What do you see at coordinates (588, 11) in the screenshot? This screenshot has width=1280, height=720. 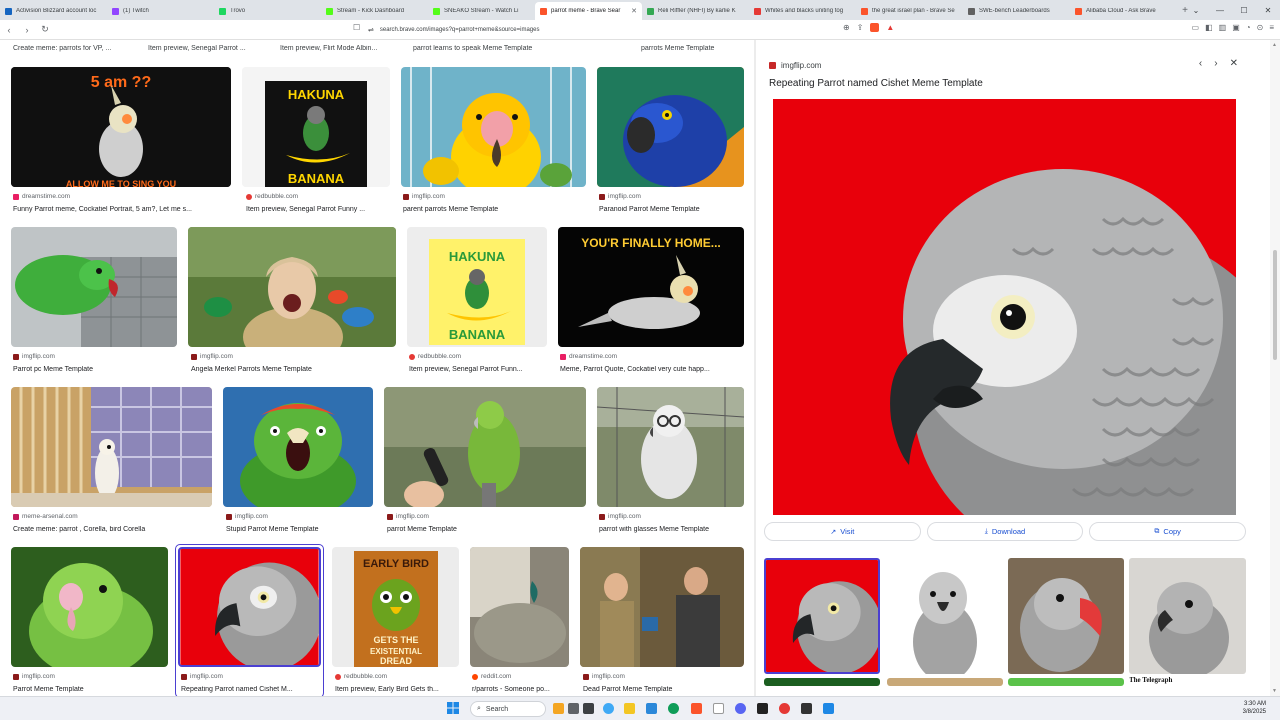 I see `tab-active: parrot meme - Brave Sear ✕` at bounding box center [588, 11].